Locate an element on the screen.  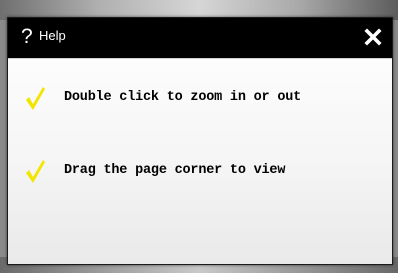
tip-text: Double click to zoom in or out is located at coordinates (183, 97).